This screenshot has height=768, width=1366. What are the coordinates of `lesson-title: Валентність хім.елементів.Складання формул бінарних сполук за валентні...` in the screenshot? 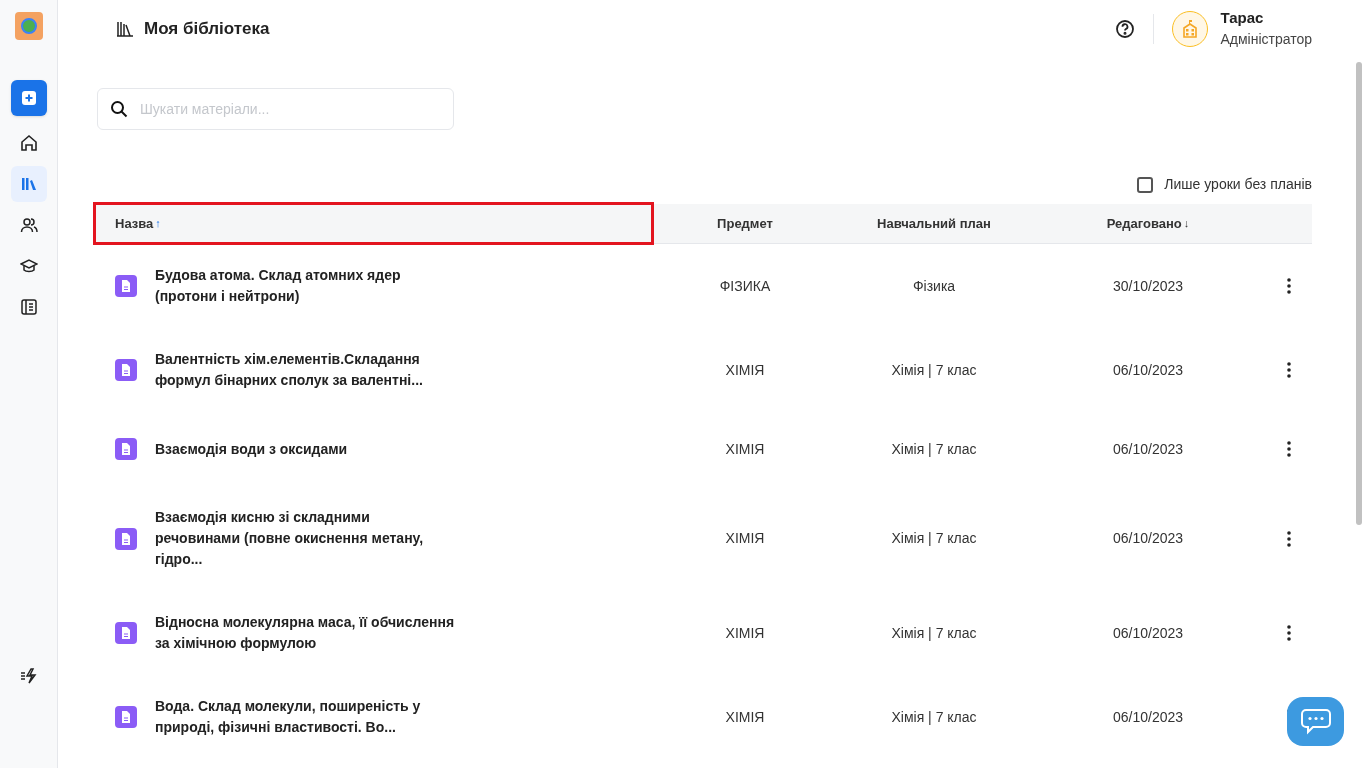 It's located at (305, 370).